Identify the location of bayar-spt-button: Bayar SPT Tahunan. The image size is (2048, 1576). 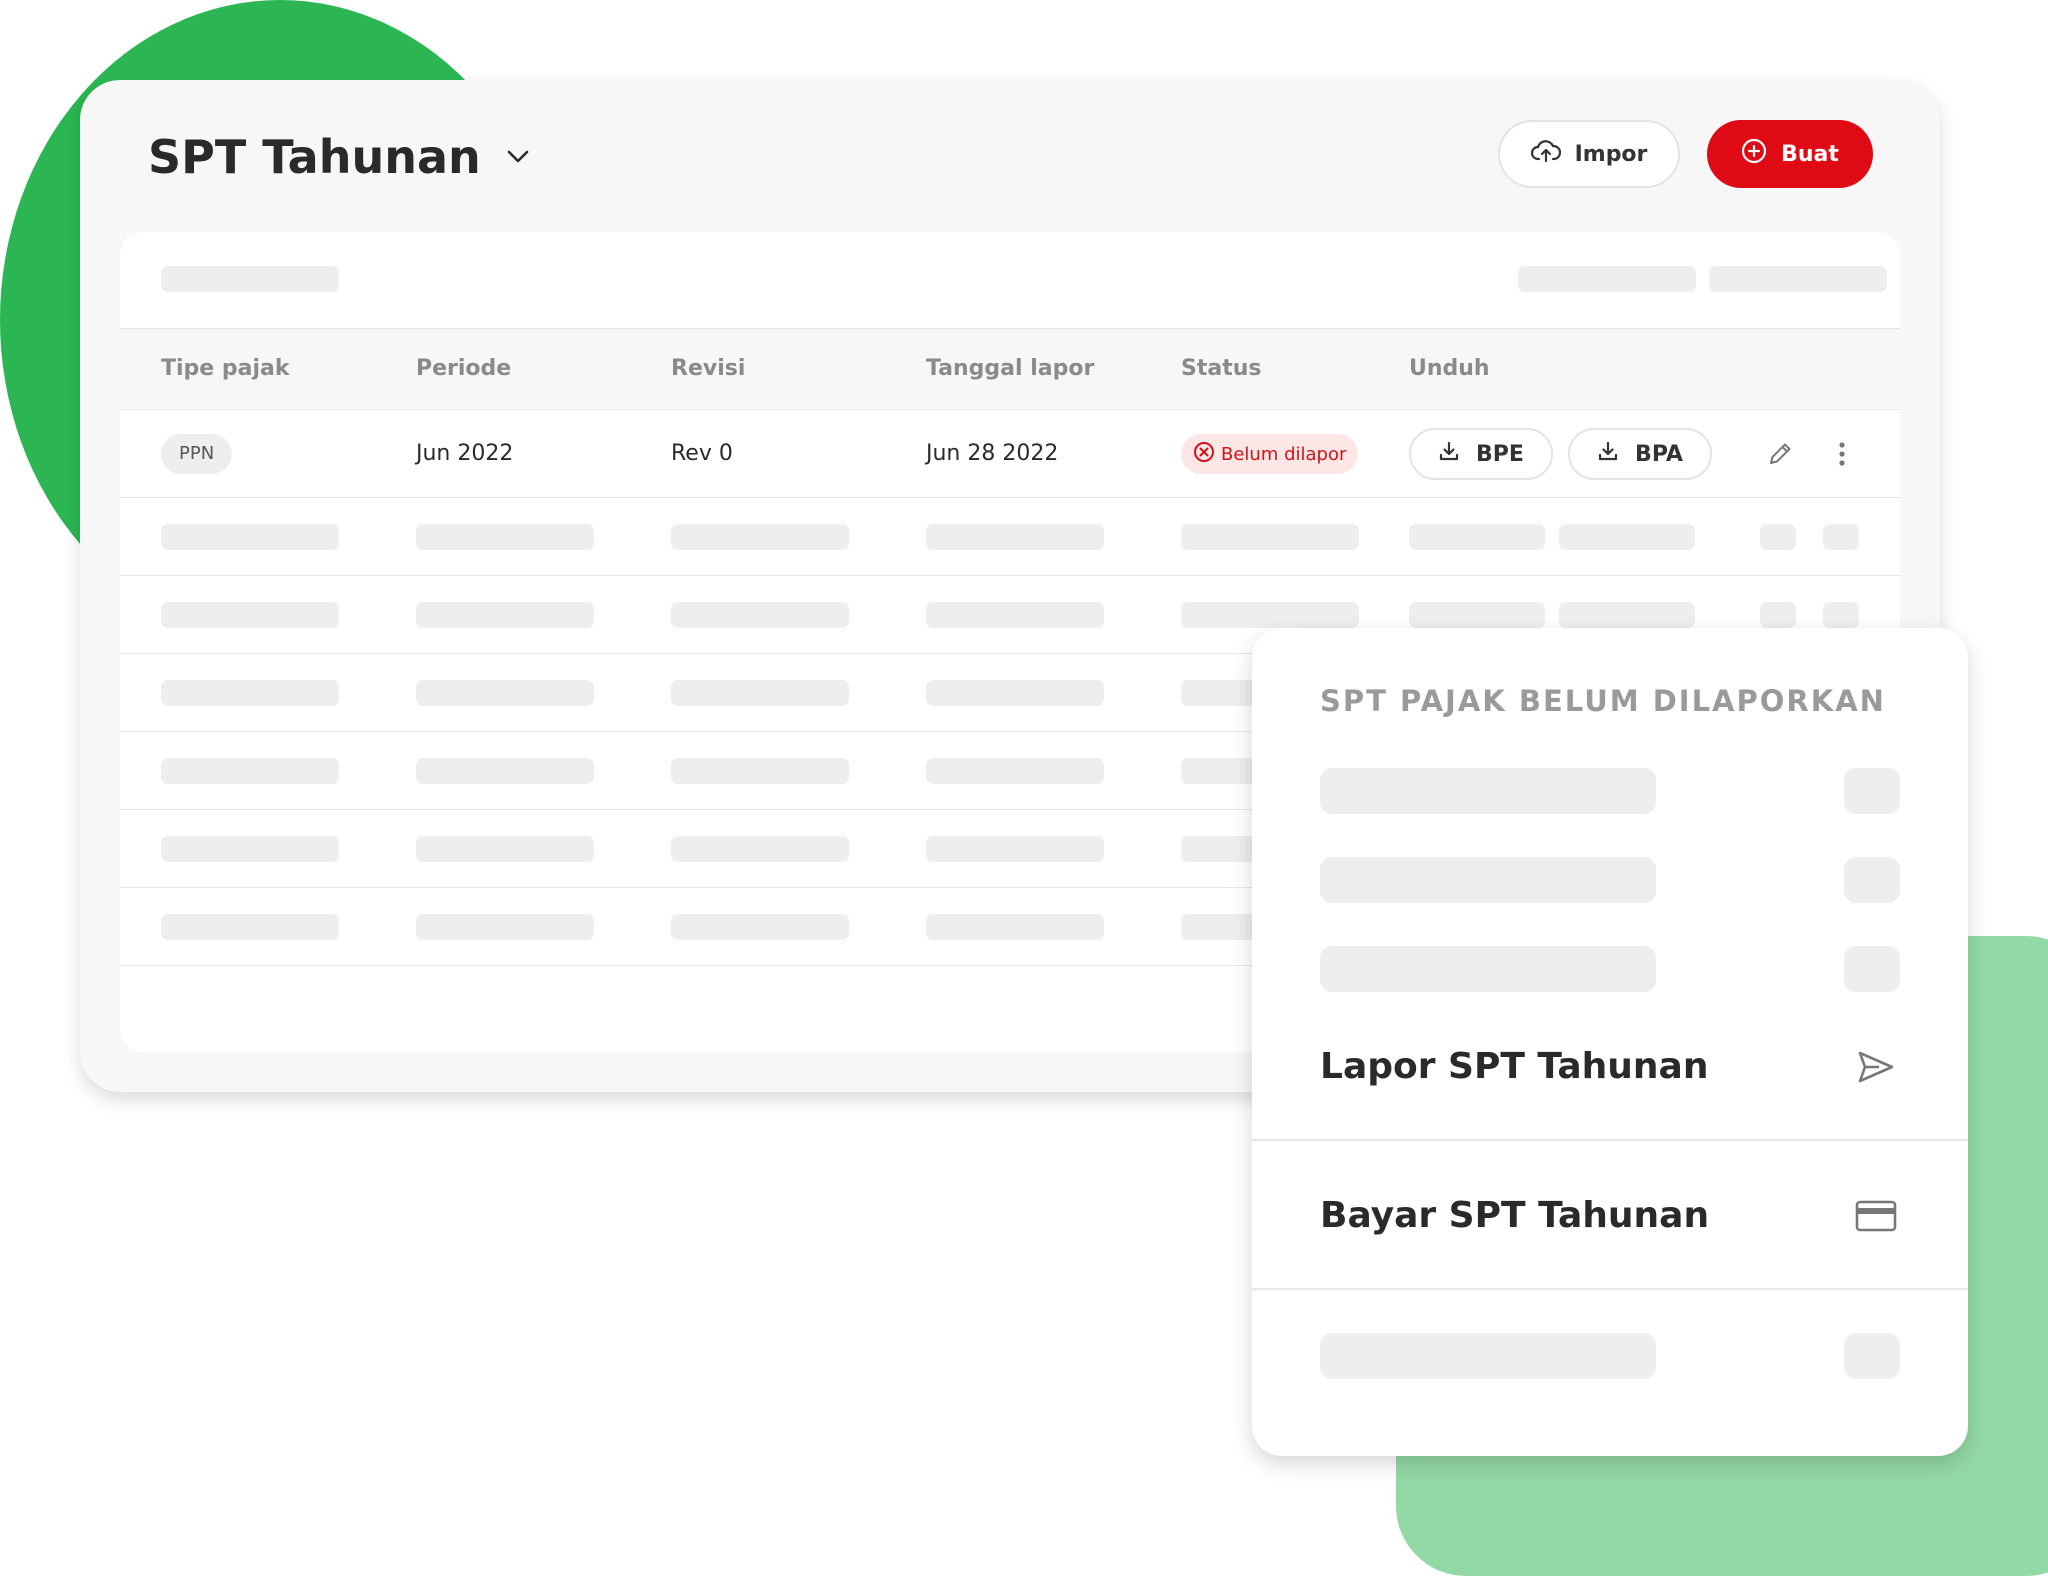
(1610, 1216).